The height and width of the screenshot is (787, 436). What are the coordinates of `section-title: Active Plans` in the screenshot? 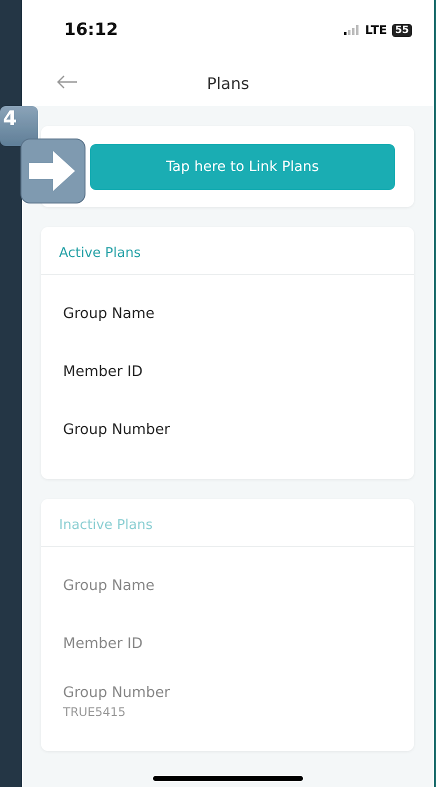 It's located at (100, 253).